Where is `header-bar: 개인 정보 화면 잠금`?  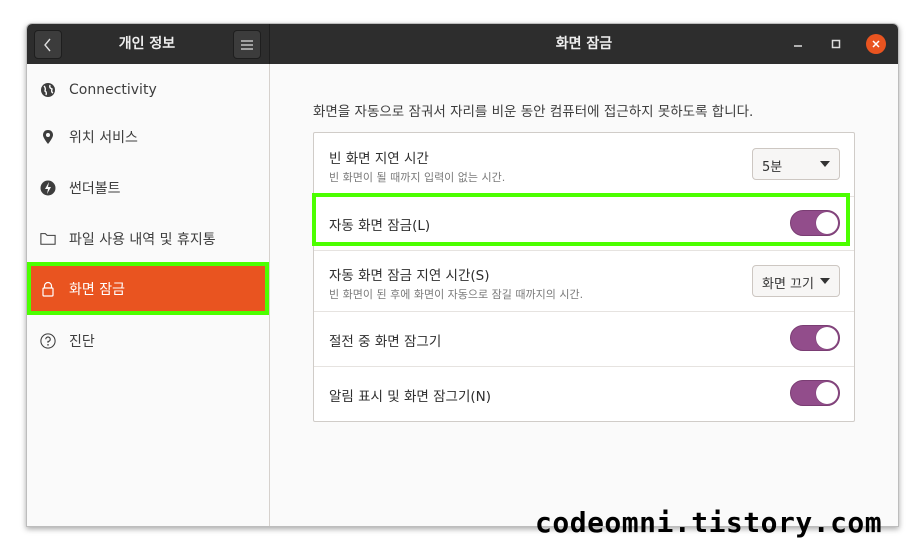
header-bar: 개인 정보 화면 잠금 is located at coordinates (462, 44).